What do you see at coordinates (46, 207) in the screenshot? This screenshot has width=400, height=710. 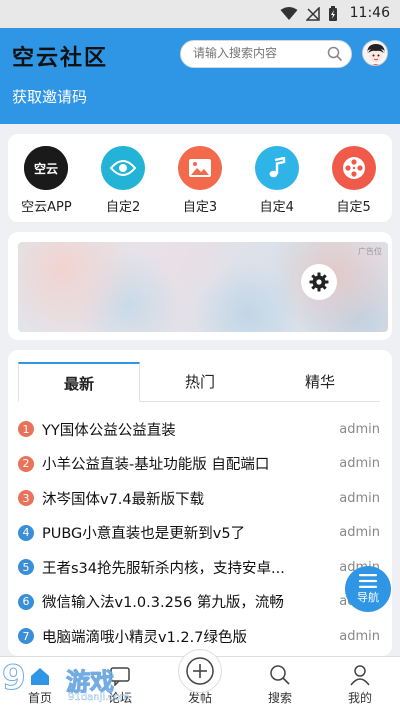 I see `quick-link-label: 空云APP` at bounding box center [46, 207].